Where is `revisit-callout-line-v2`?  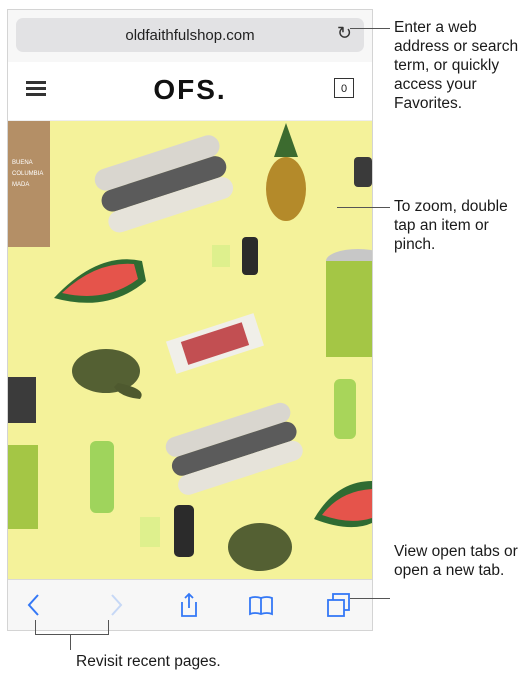 revisit-callout-line-v2 is located at coordinates (108, 627).